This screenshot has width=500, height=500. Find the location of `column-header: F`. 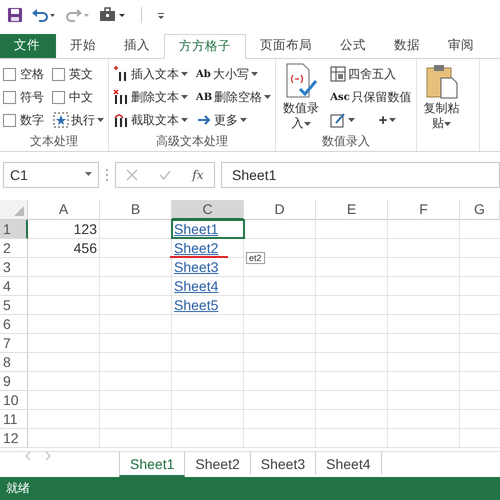

column-header: F is located at coordinates (424, 210).